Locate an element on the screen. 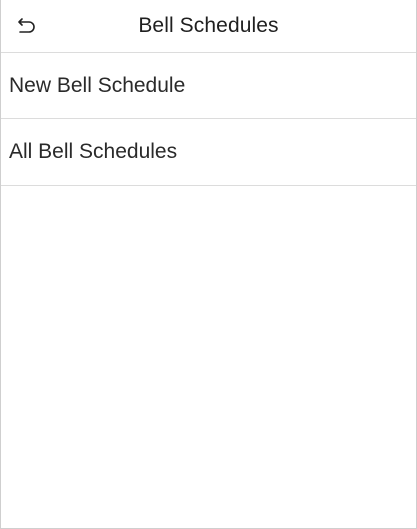 This screenshot has height=529, width=417. menu-item-label: New Bell Schedule is located at coordinates (97, 85).